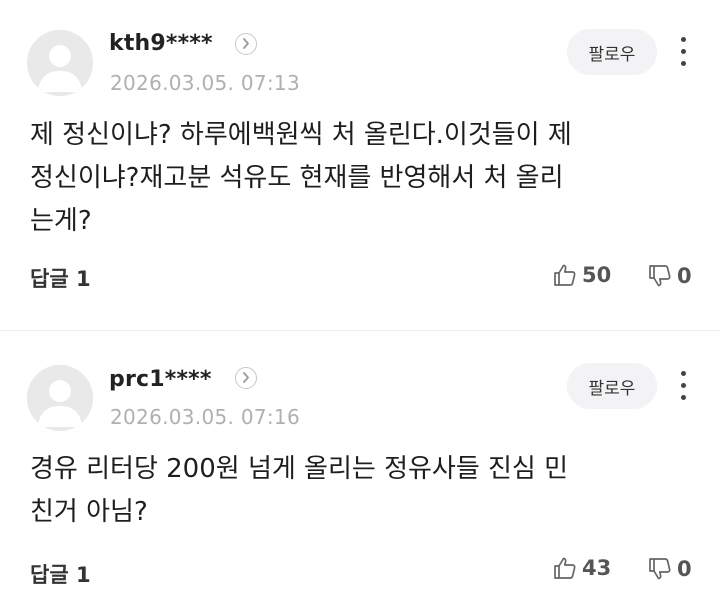 Image resolution: width=720 pixels, height=608 pixels. What do you see at coordinates (205, 417) in the screenshot?
I see `timestamp: 2026.03.05. 07:16` at bounding box center [205, 417].